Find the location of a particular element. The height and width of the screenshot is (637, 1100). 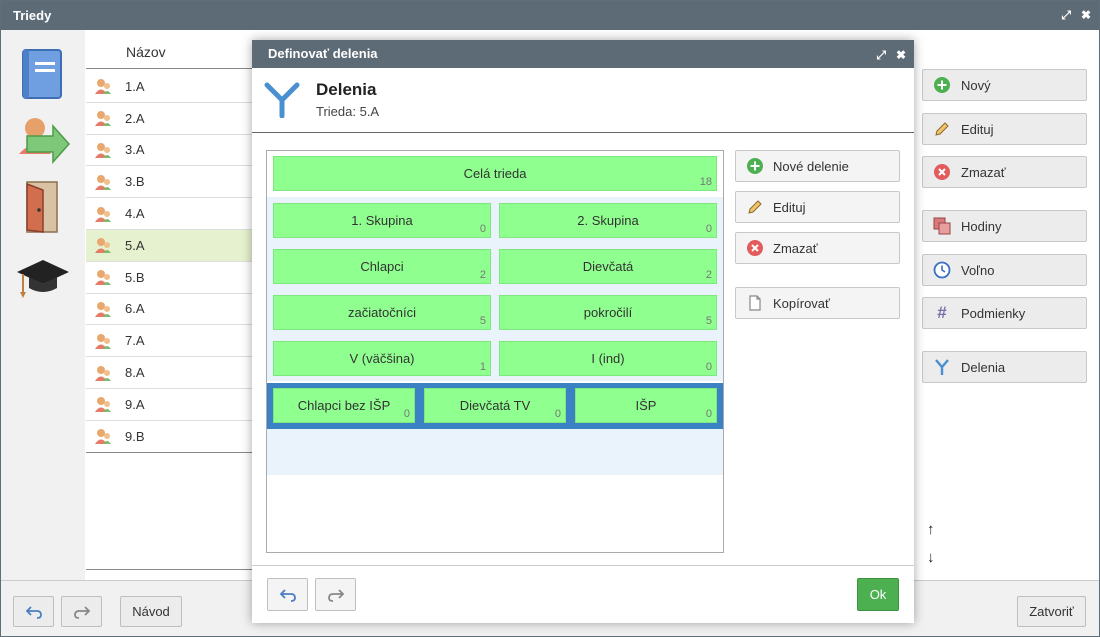

division-count: 0 is located at coordinates (557, 414).